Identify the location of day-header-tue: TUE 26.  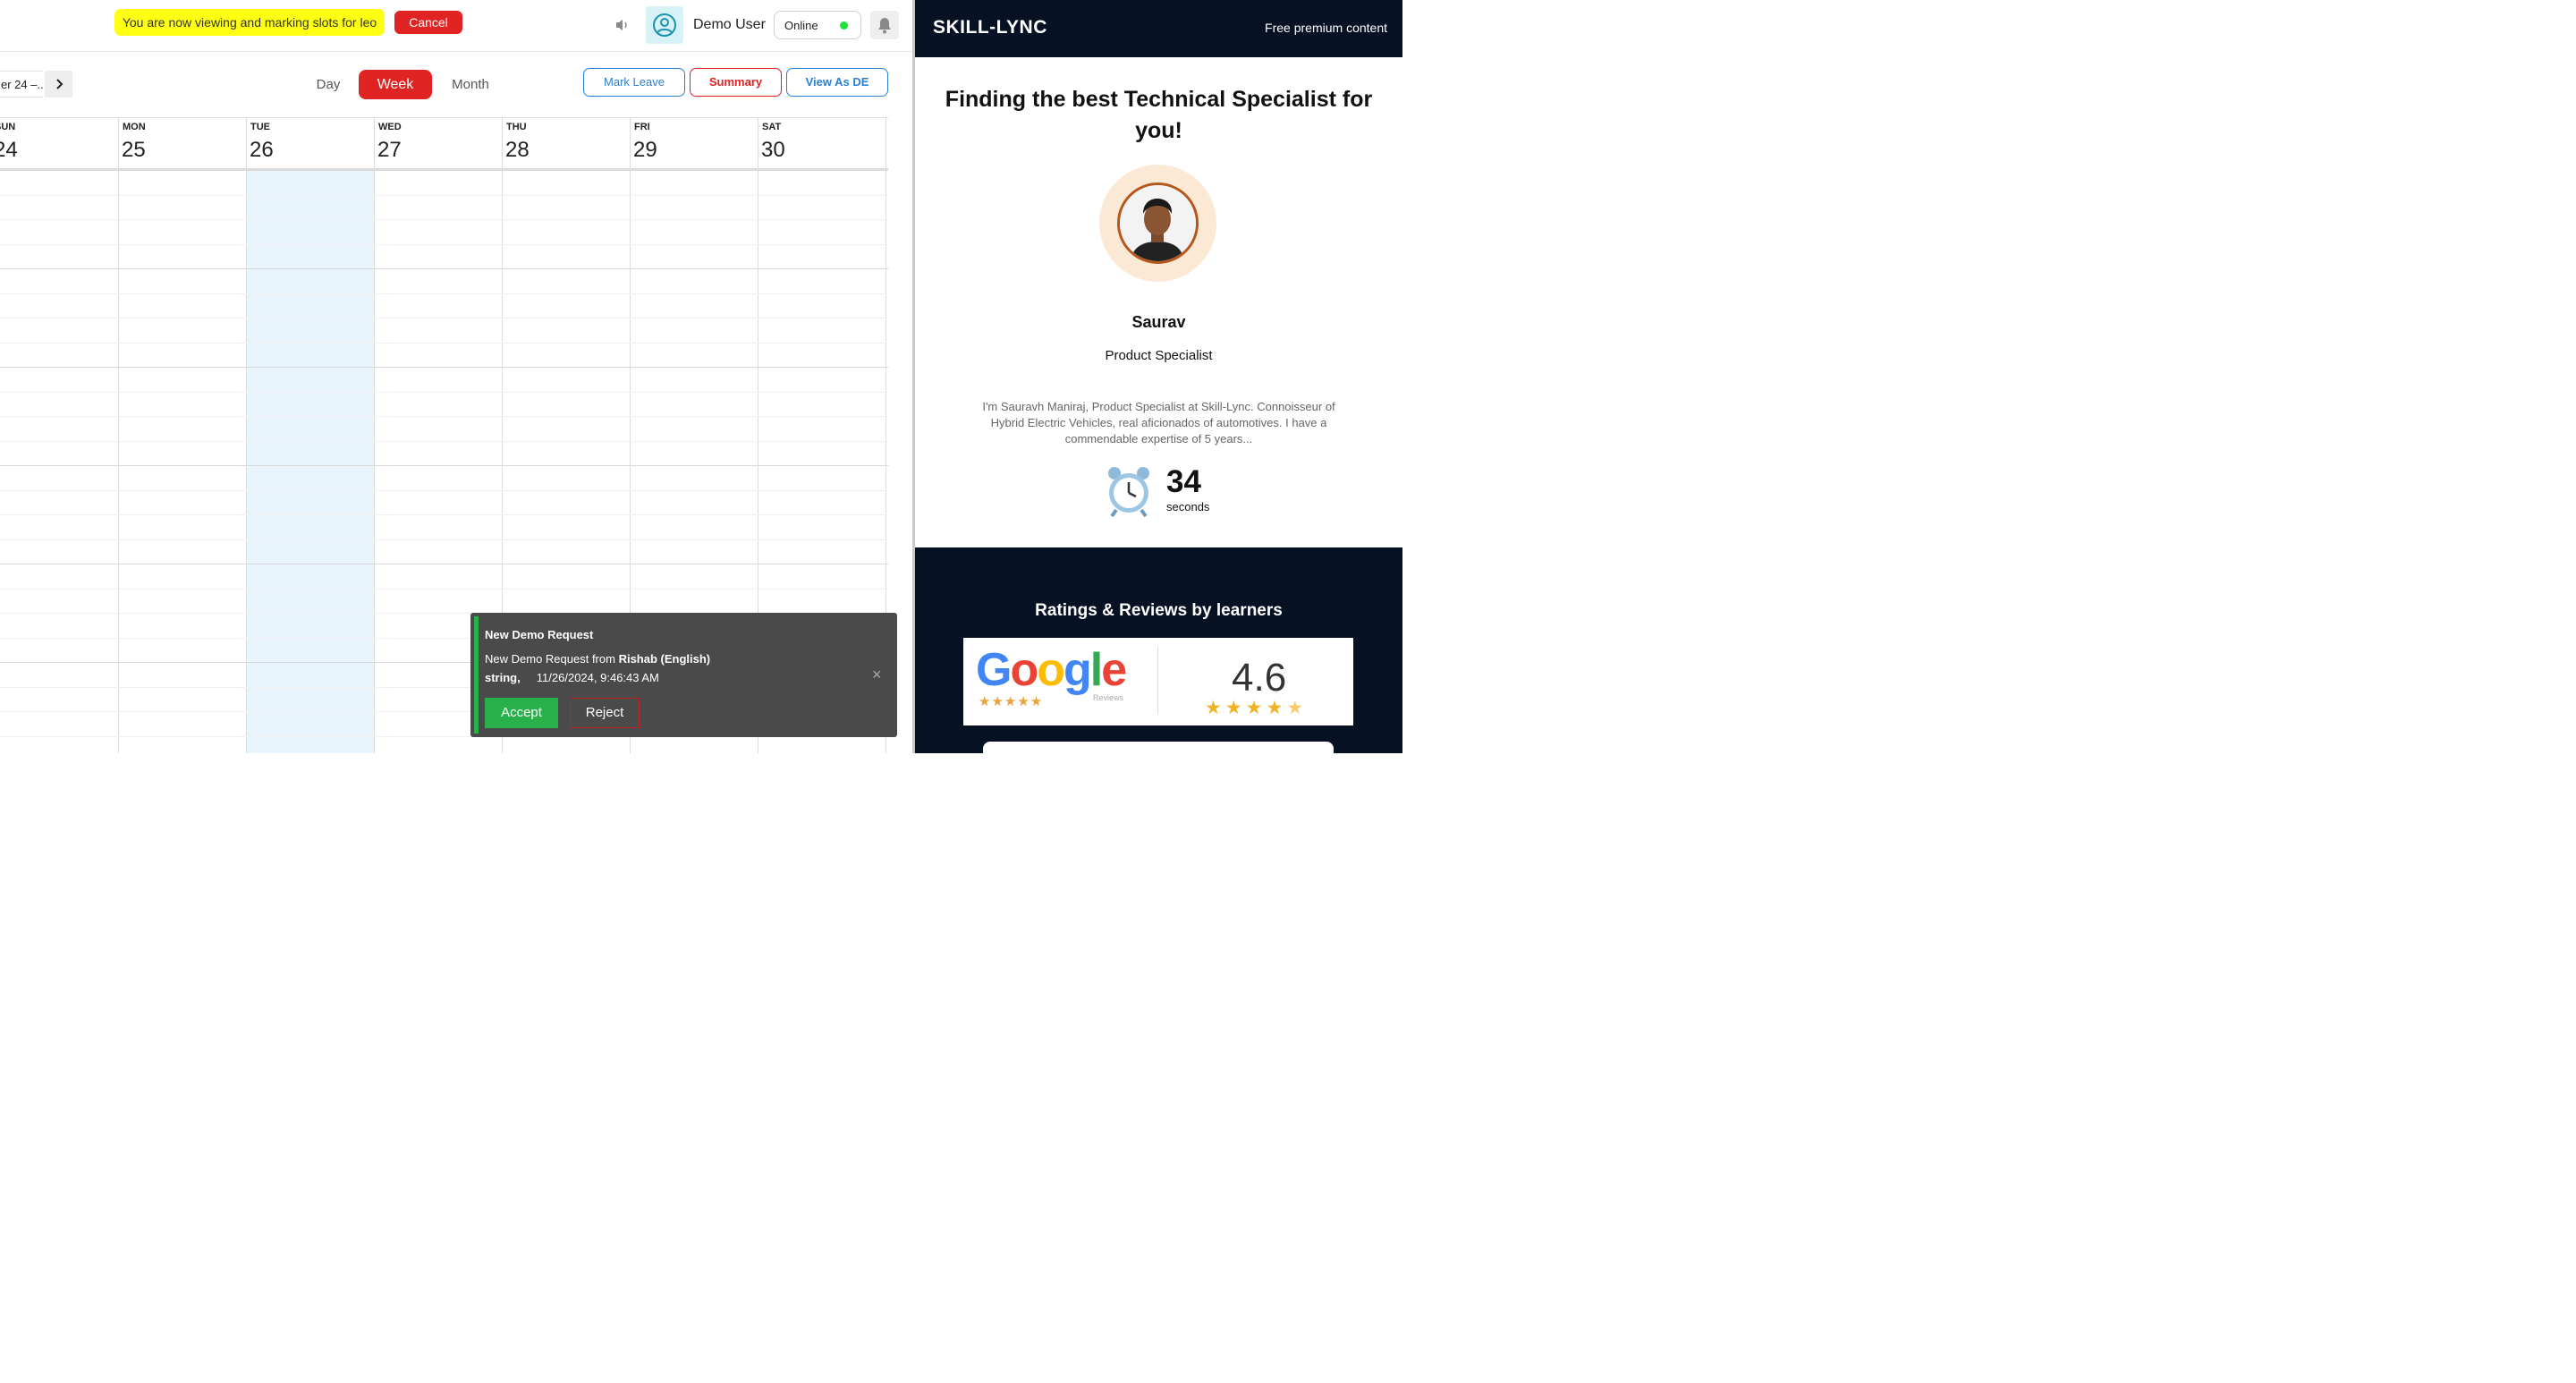
(311, 143).